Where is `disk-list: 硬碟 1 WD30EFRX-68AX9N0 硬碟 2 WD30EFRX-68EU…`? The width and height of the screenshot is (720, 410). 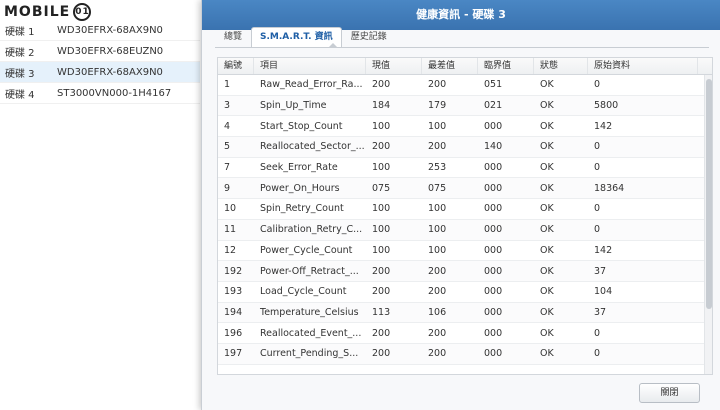 disk-list: 硬碟 1 WD30EFRX-68AX9N0 硬碟 2 WD30EFRX-68EU… is located at coordinates (100, 62).